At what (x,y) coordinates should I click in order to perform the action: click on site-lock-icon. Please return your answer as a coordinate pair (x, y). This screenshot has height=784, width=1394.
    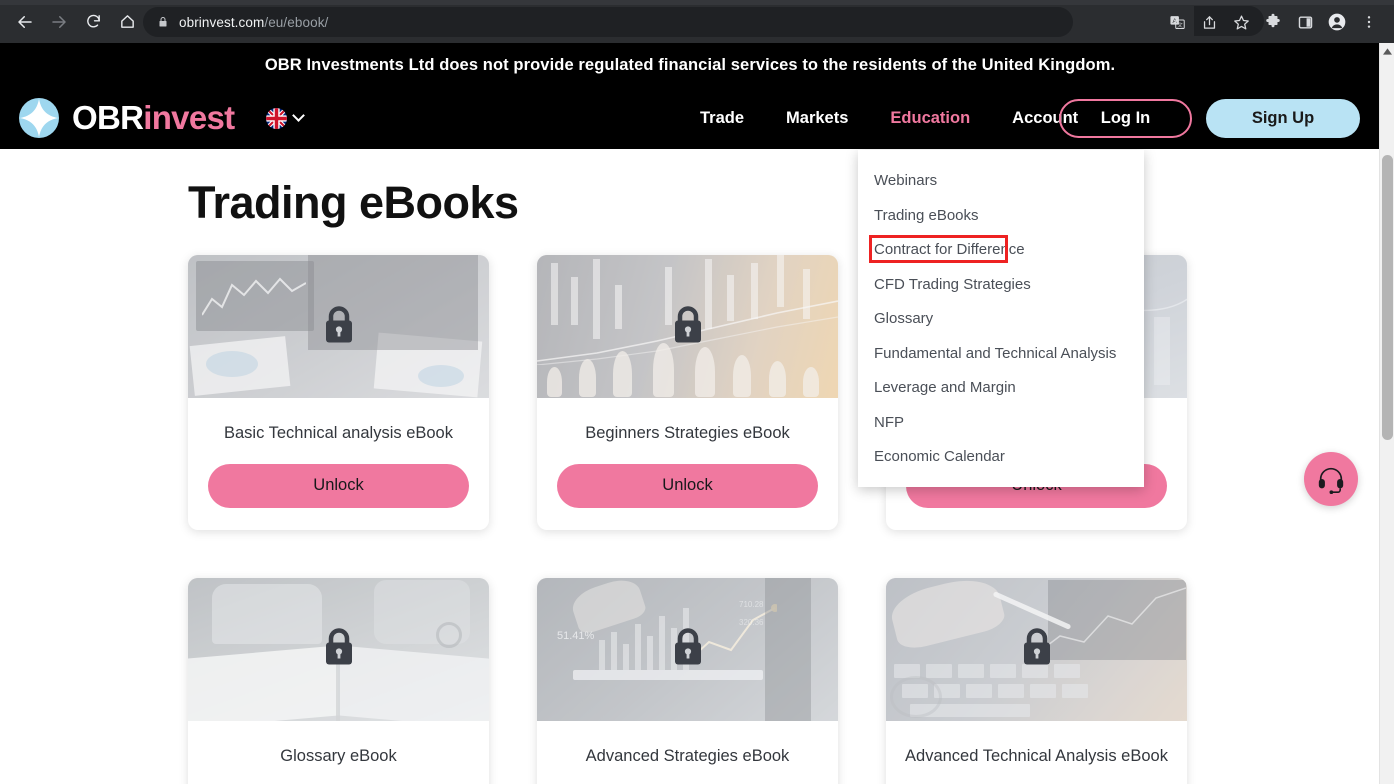
    Looking at the image, I should click on (163, 22).